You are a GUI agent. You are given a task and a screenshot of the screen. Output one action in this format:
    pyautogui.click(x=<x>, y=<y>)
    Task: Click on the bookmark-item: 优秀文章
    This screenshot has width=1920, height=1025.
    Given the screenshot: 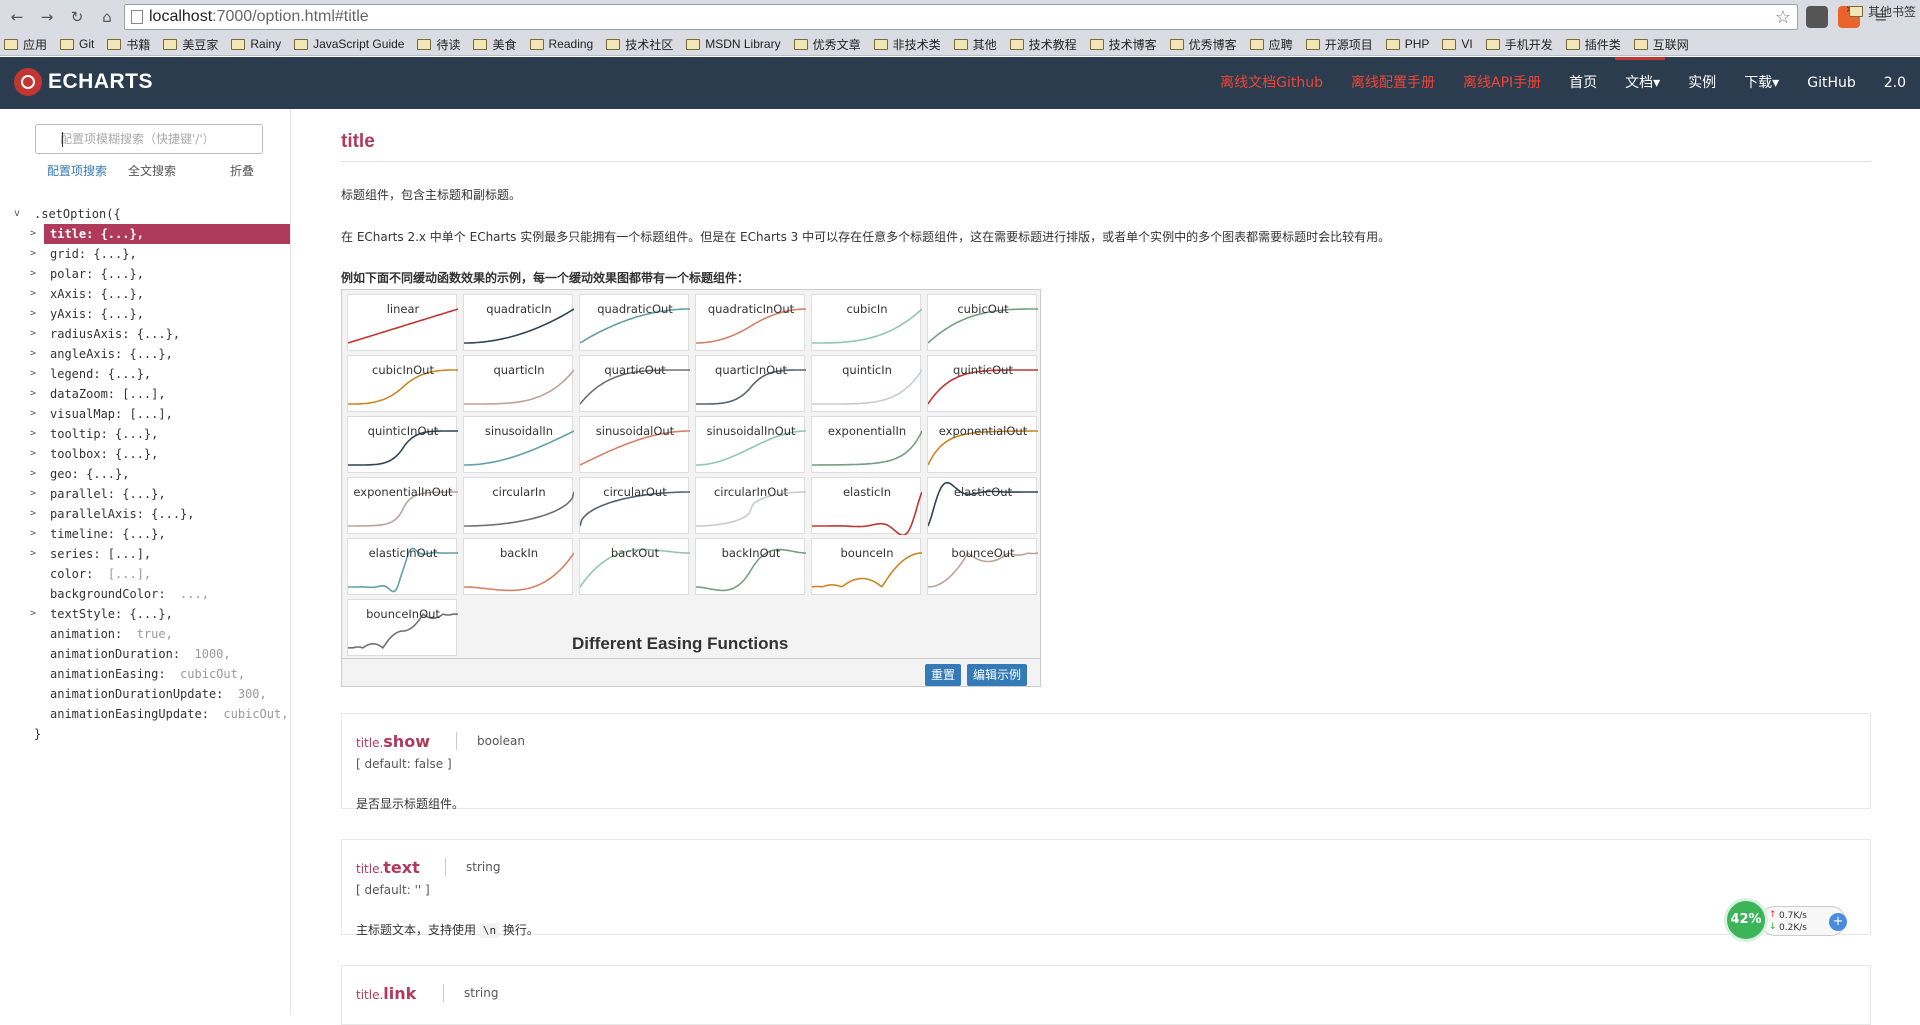 What is the action you would take?
    pyautogui.click(x=830, y=44)
    